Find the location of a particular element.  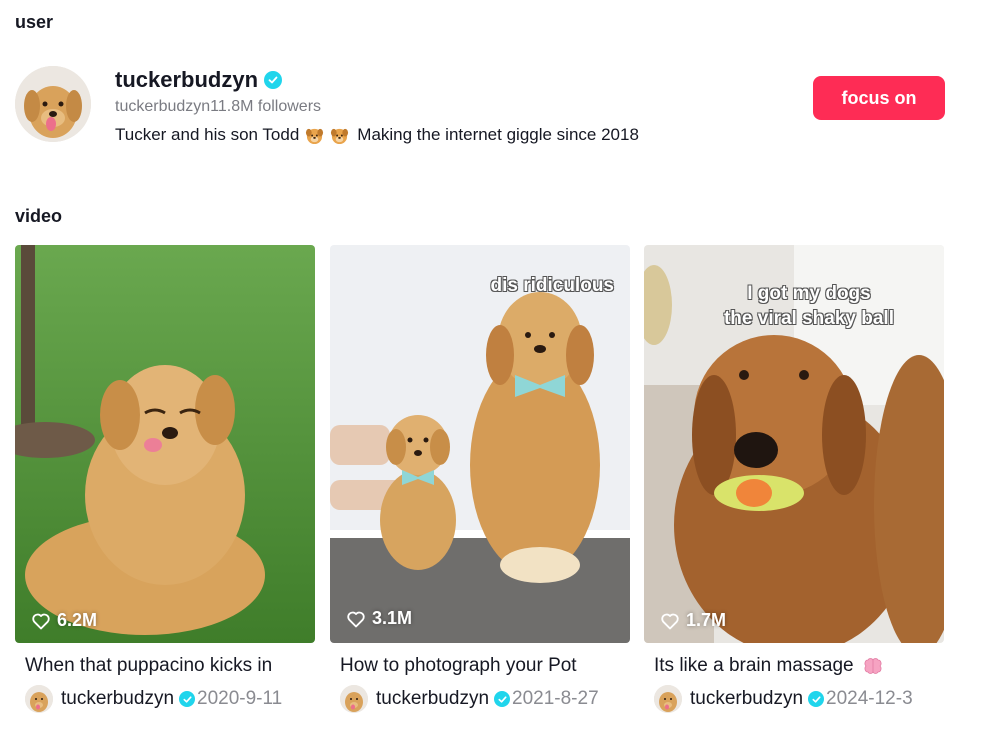

video-caption: How to photograph your Pot is located at coordinates (475, 666).